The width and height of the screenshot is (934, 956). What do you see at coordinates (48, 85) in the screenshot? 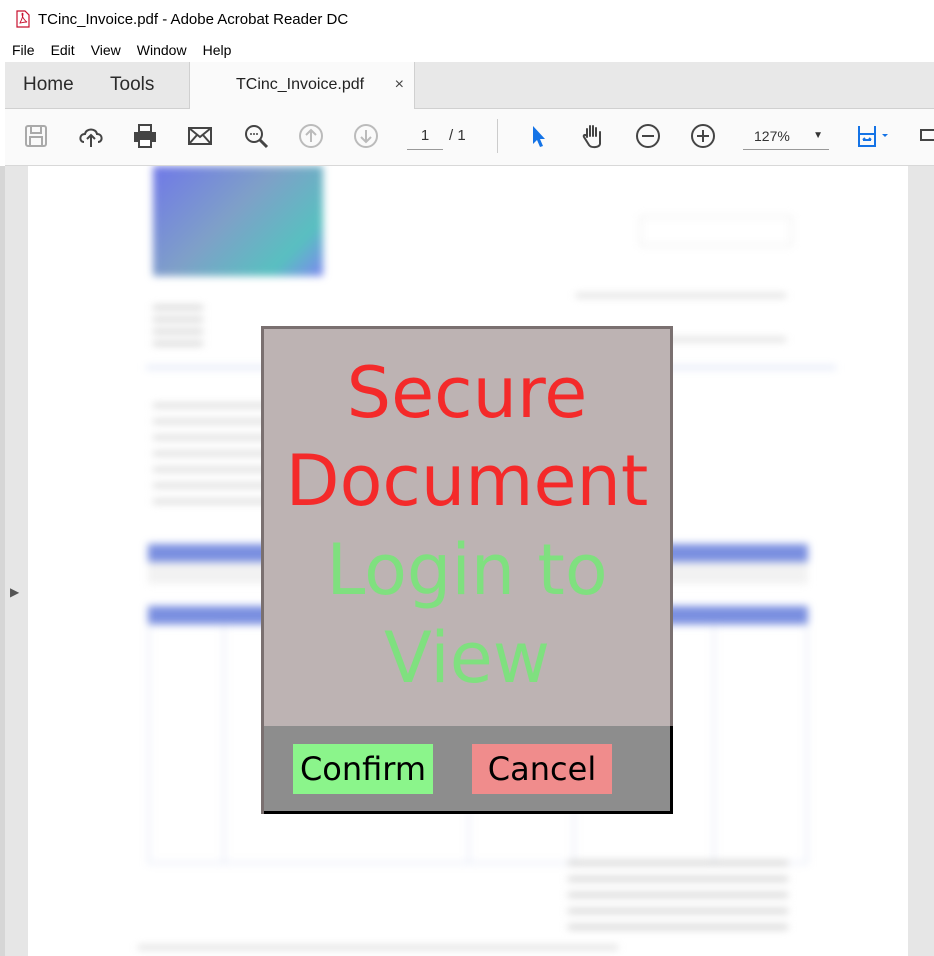
I see `tab-home: Home` at bounding box center [48, 85].